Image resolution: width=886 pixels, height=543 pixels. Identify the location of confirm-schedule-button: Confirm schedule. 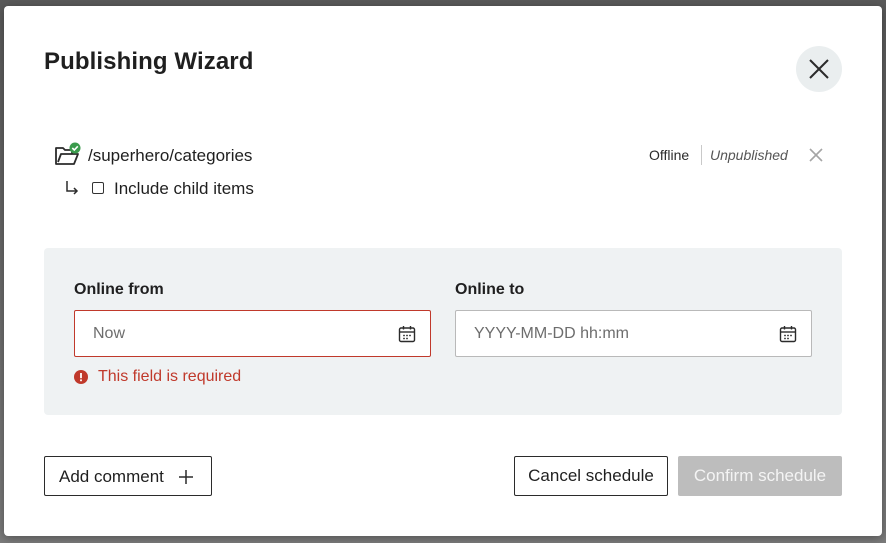
(760, 476).